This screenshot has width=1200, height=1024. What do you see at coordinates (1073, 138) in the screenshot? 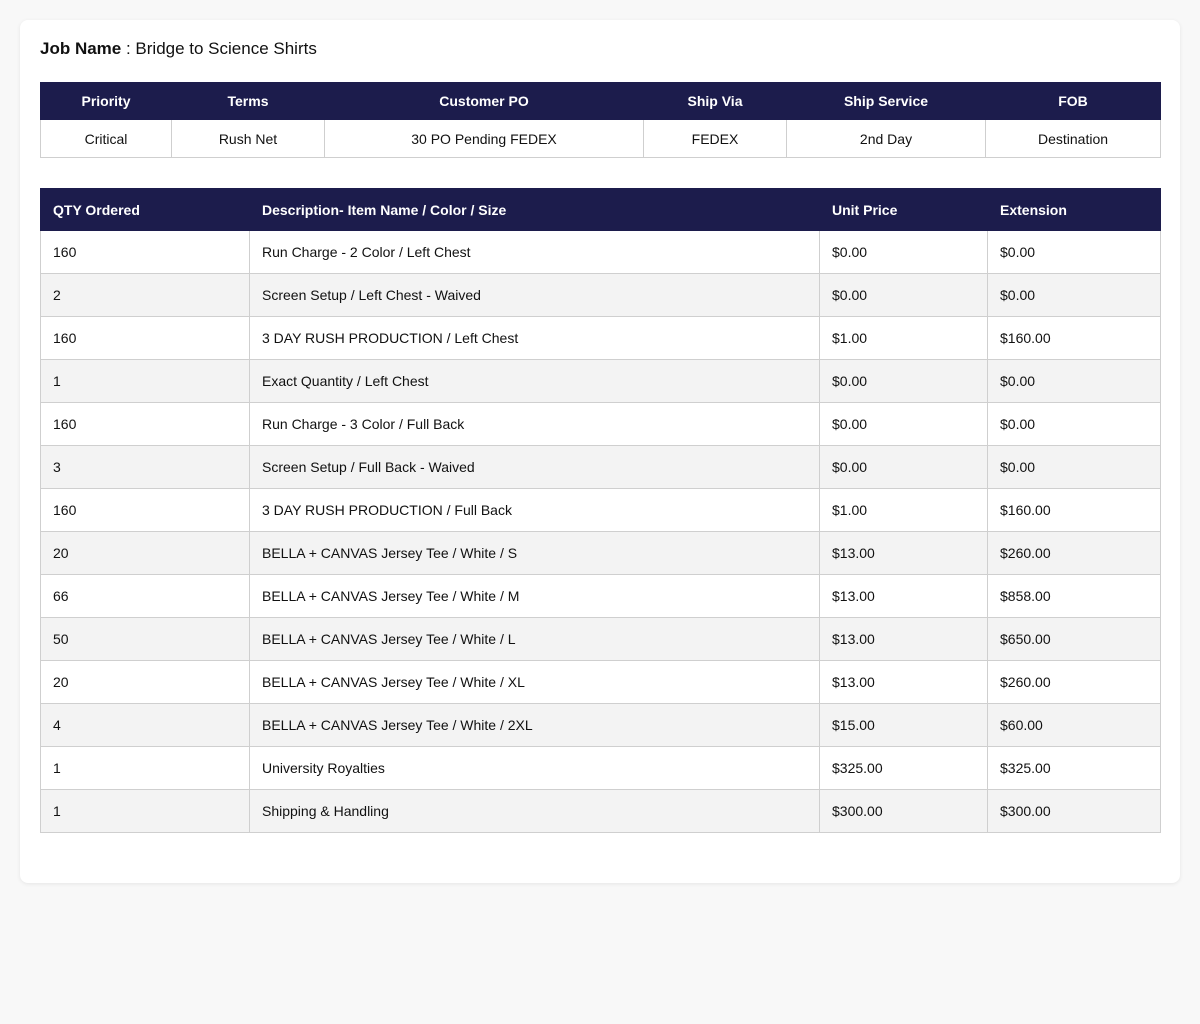
I see `fob-value: Destination` at bounding box center [1073, 138].